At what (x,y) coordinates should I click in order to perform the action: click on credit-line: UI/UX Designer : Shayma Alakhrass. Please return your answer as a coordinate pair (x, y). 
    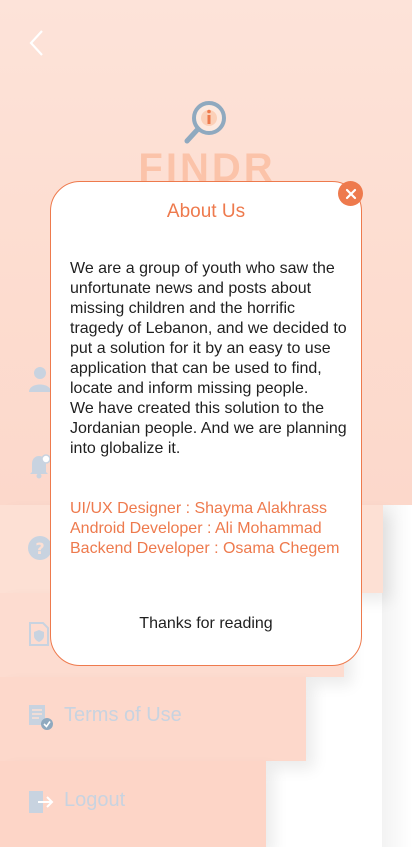
    Looking at the image, I should click on (198, 508).